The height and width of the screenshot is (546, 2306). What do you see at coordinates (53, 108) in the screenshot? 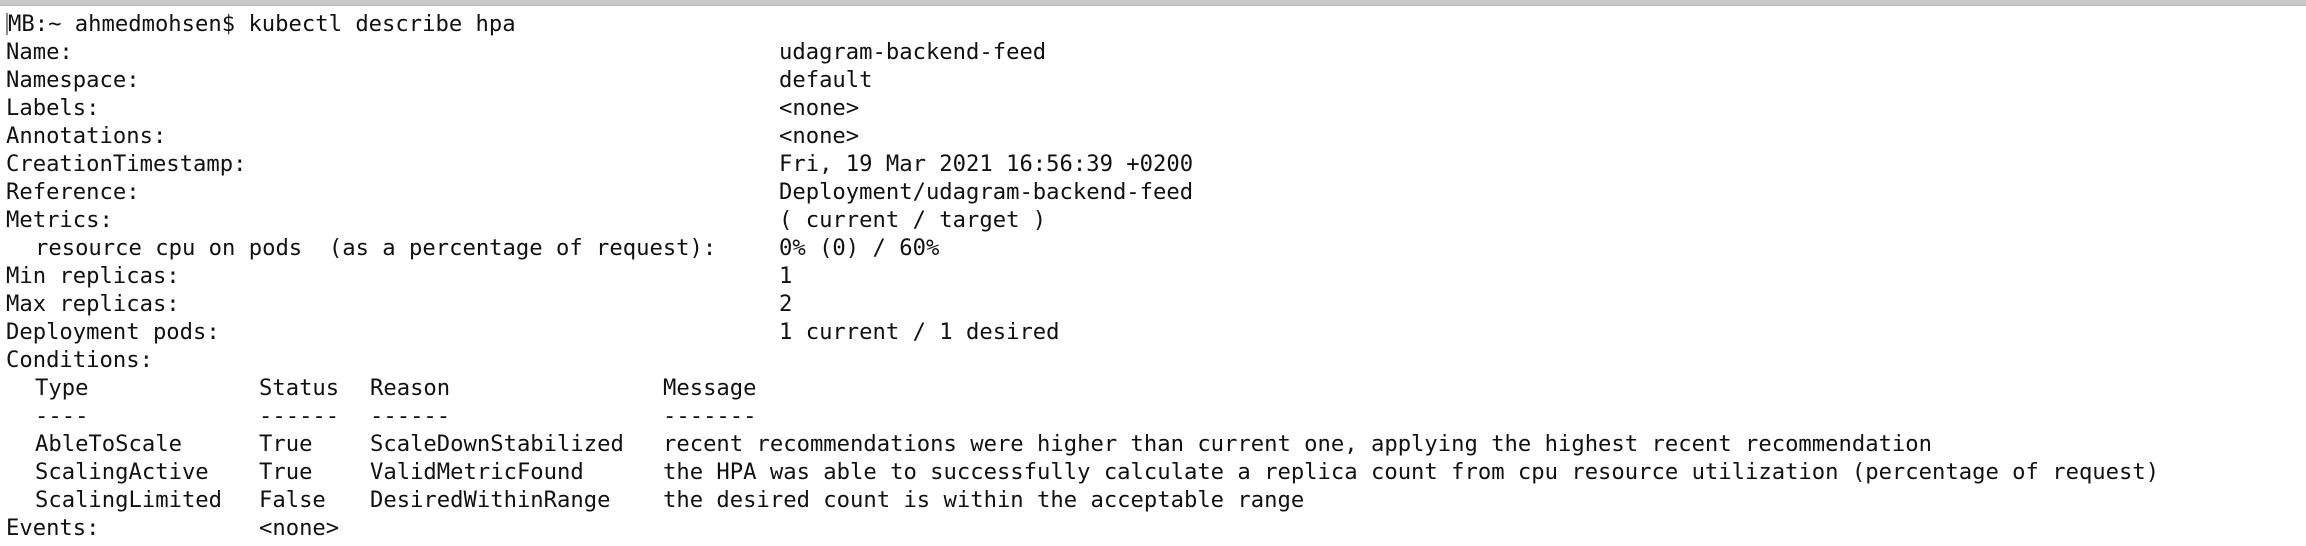
I see `field-key: Labels:` at bounding box center [53, 108].